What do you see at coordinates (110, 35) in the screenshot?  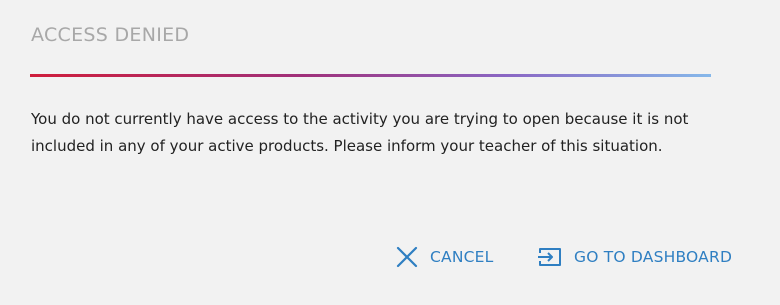 I see `dialog-title: ACCESS DENIED` at bounding box center [110, 35].